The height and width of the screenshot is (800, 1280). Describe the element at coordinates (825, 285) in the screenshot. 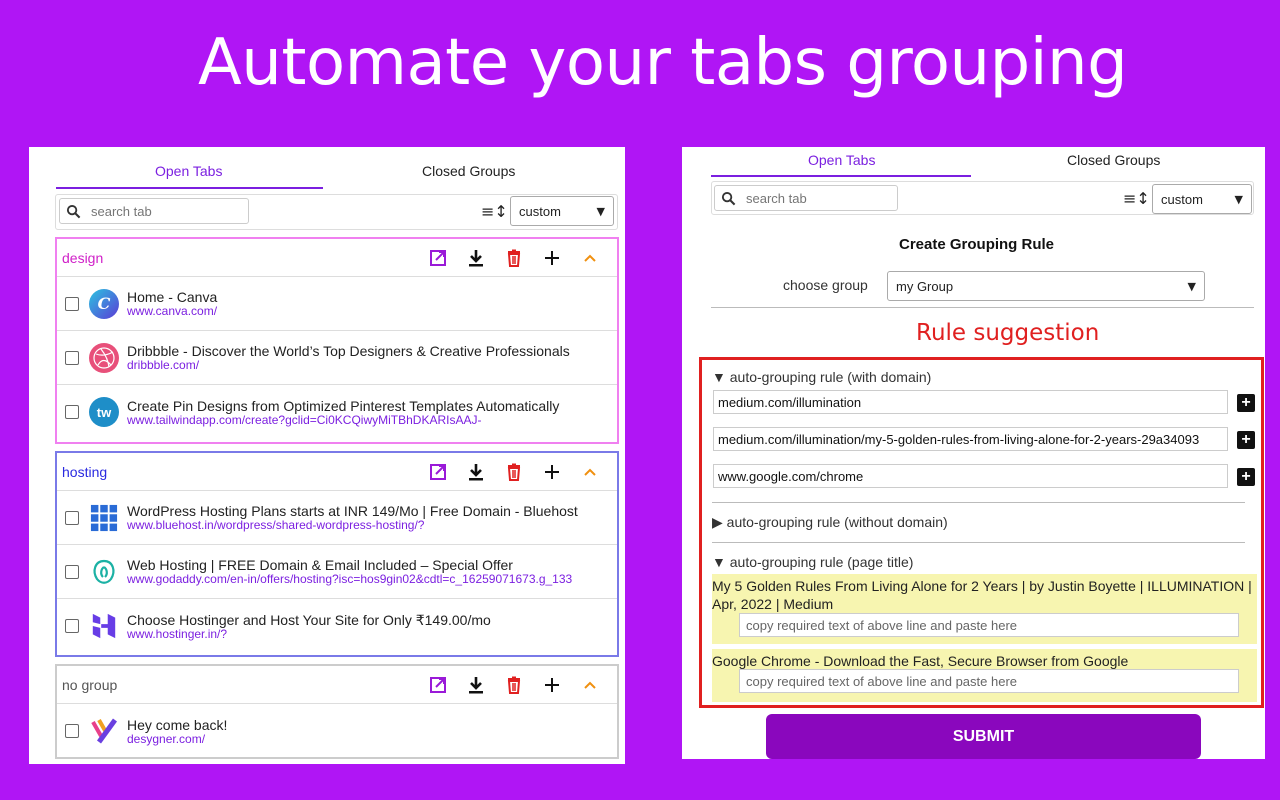

I see `choose-group-label: choose group` at that location.